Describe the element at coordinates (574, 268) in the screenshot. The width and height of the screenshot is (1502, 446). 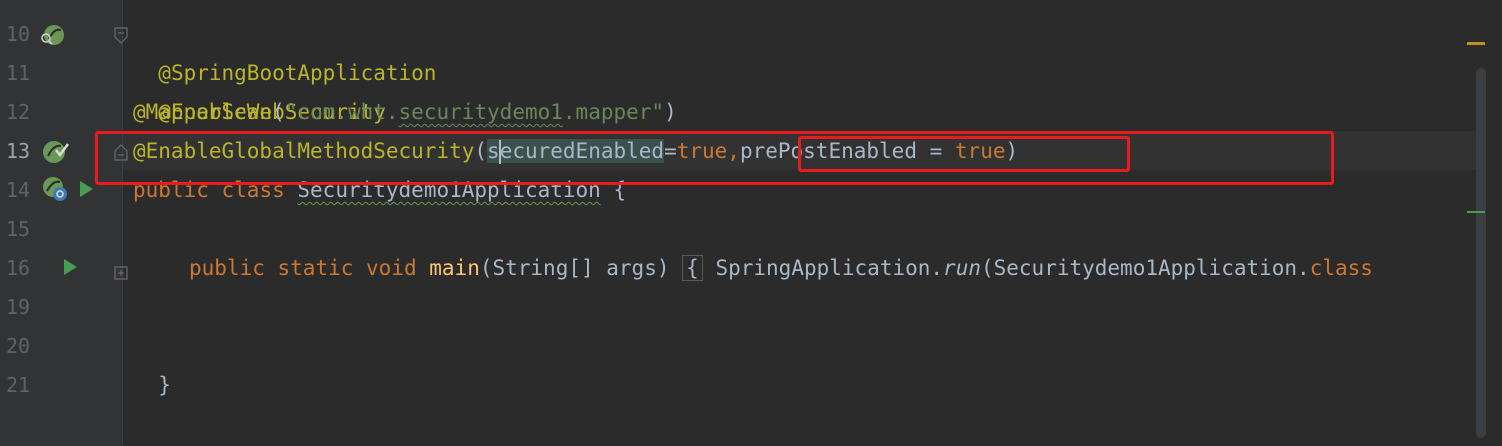
I see `params: (String[] args)` at that location.